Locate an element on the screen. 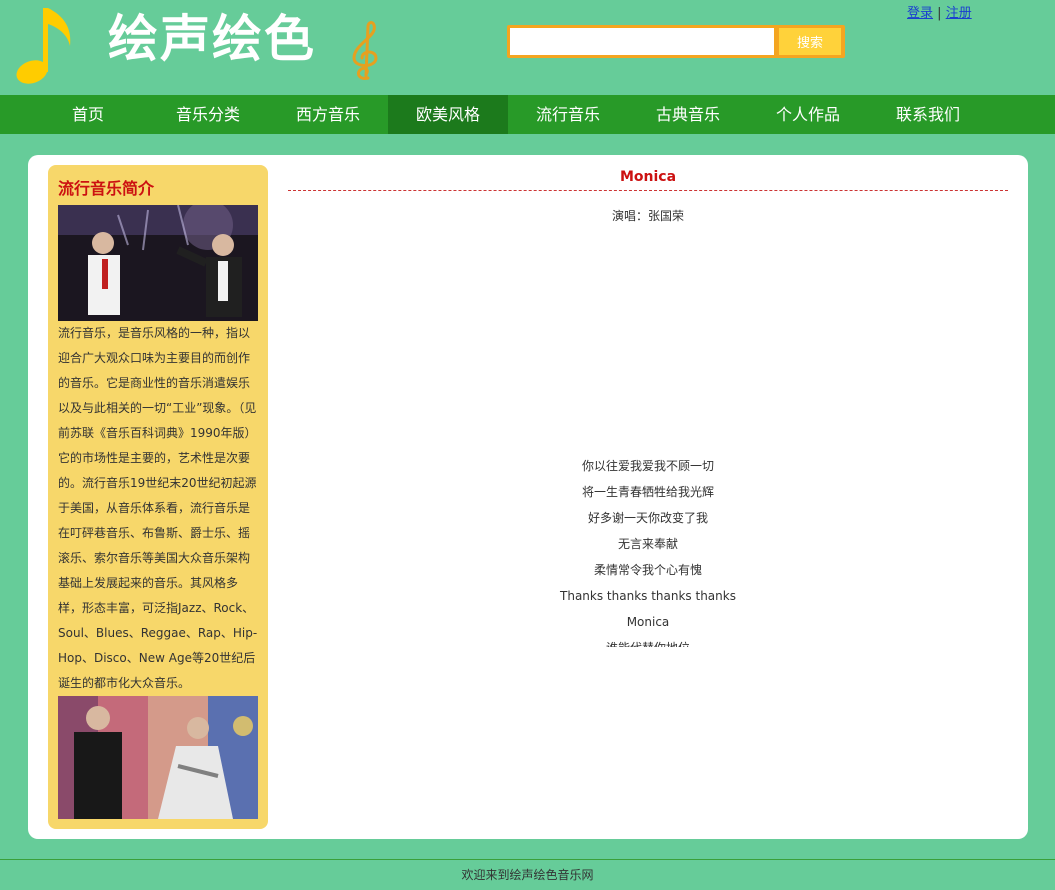 The image size is (1055, 890). footer-divider is located at coordinates (527, 859).